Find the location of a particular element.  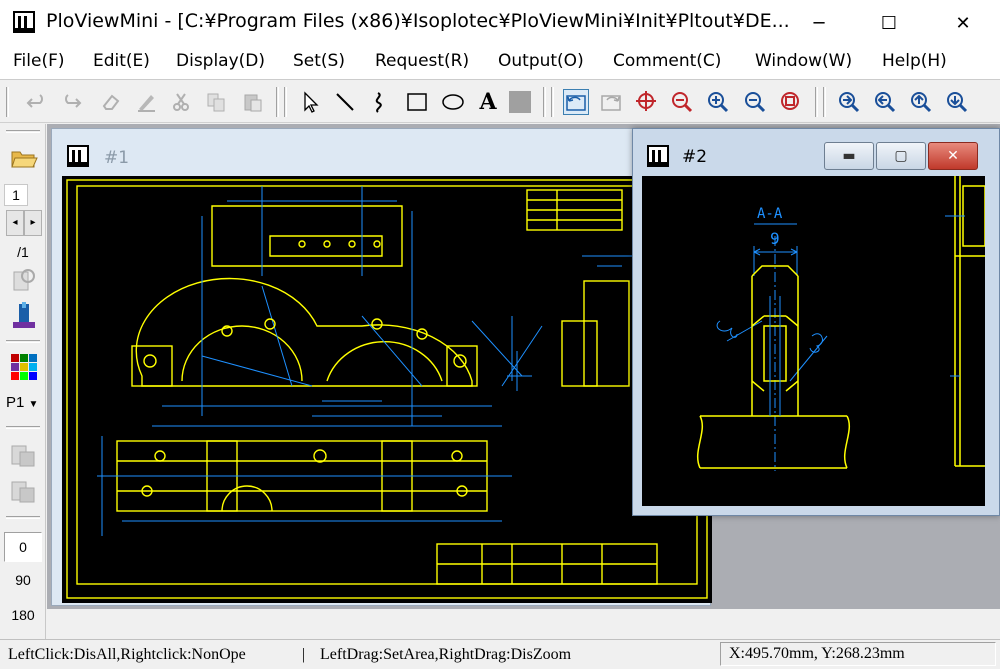

fill-rect-tool is located at coordinates (520, 102).